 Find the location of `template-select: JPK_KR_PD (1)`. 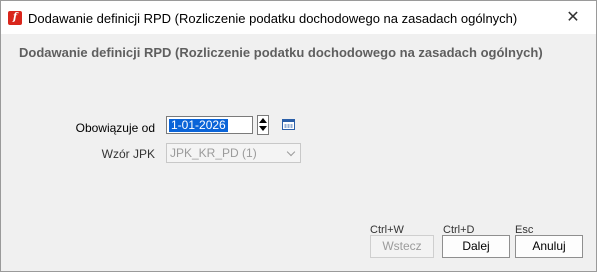

template-select: JPK_KR_PD (1) is located at coordinates (233, 153).